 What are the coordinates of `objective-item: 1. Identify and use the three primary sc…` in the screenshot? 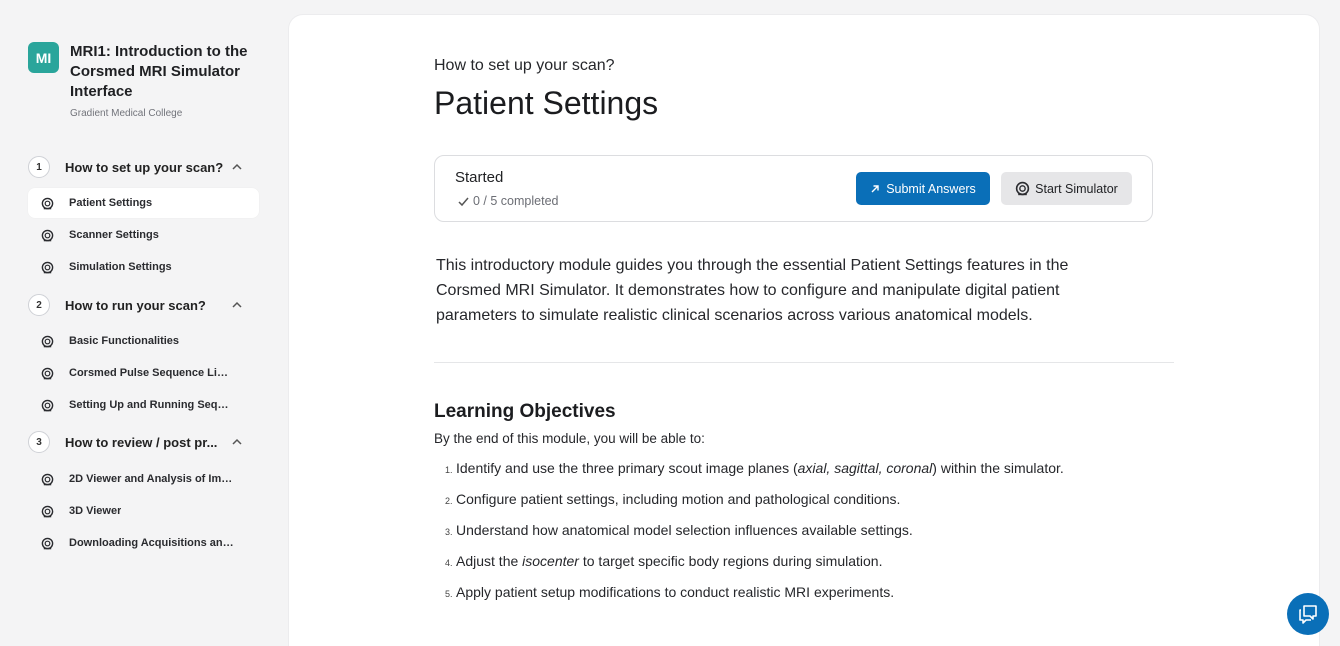 It's located at (754, 475).